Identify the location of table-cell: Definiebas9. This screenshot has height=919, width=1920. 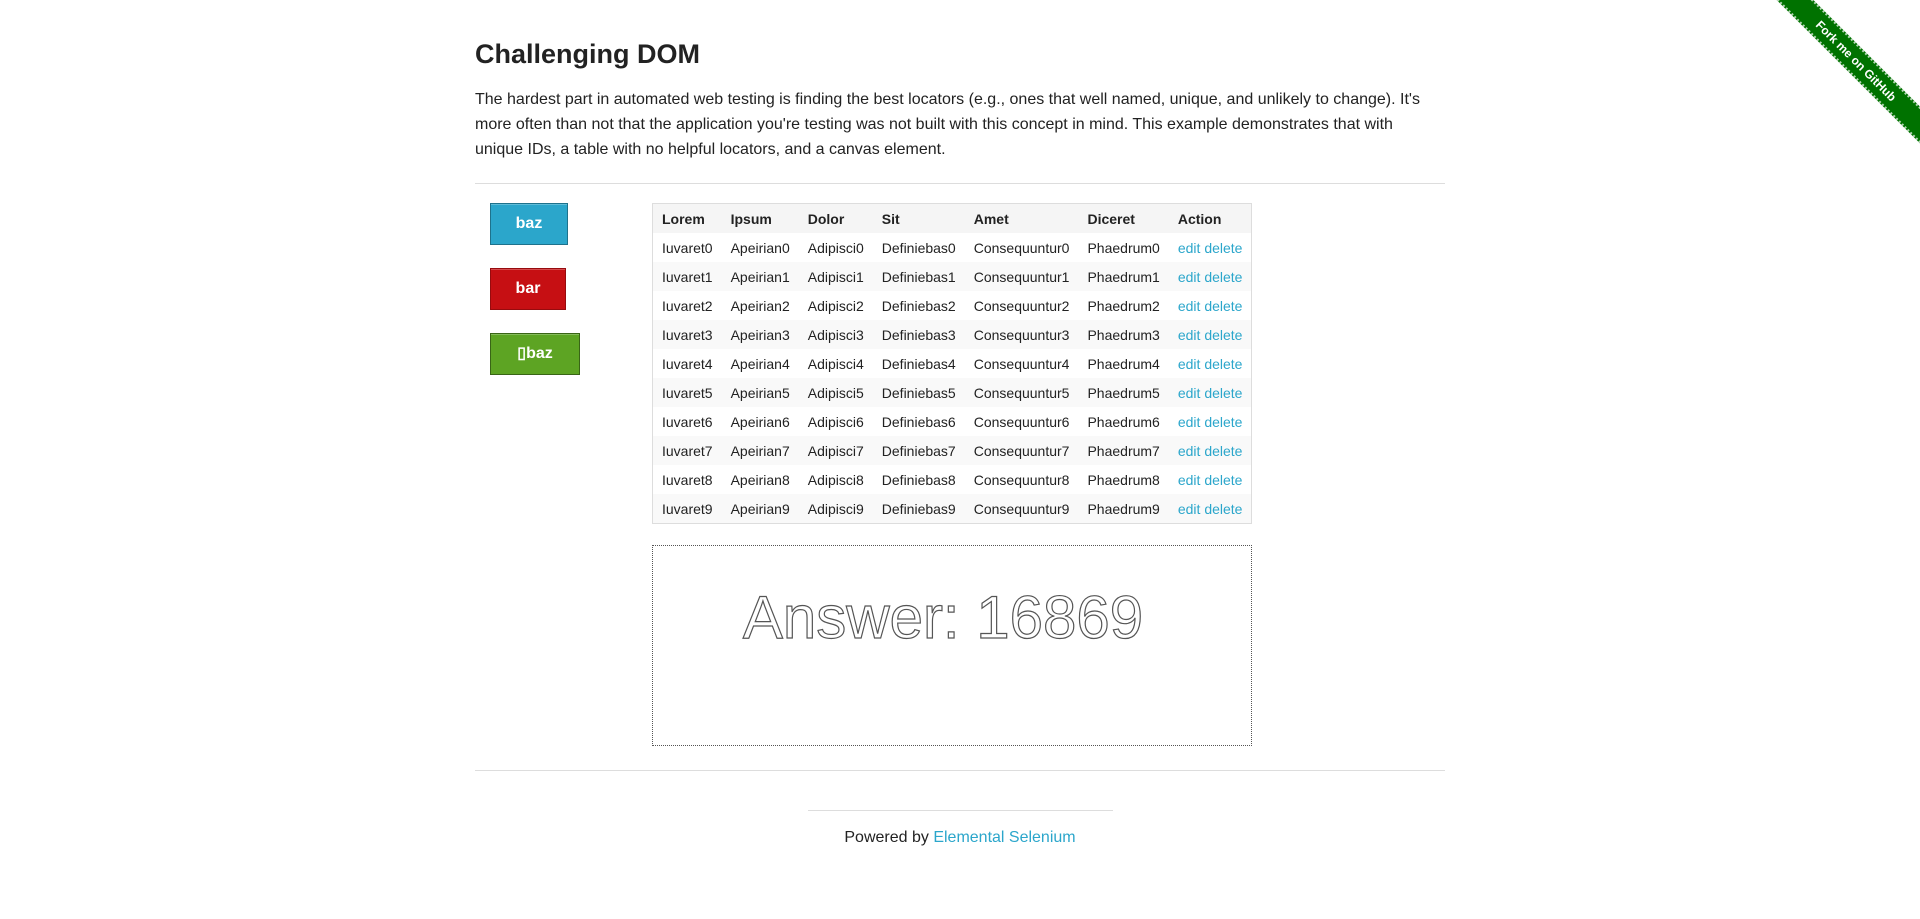
(918, 508).